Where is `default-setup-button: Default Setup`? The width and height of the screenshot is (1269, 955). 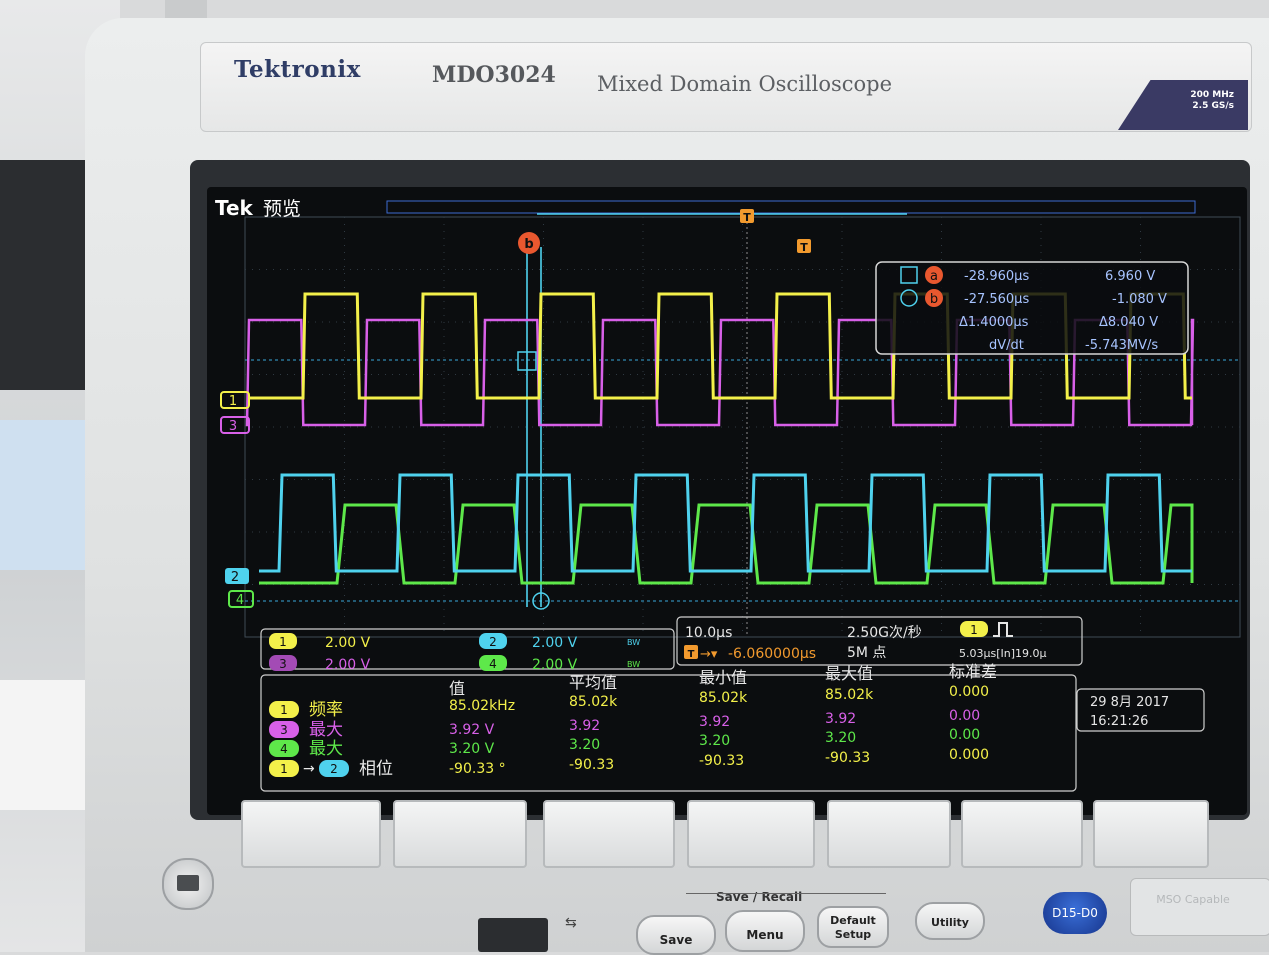
default-setup-button: Default Setup is located at coordinates (853, 927).